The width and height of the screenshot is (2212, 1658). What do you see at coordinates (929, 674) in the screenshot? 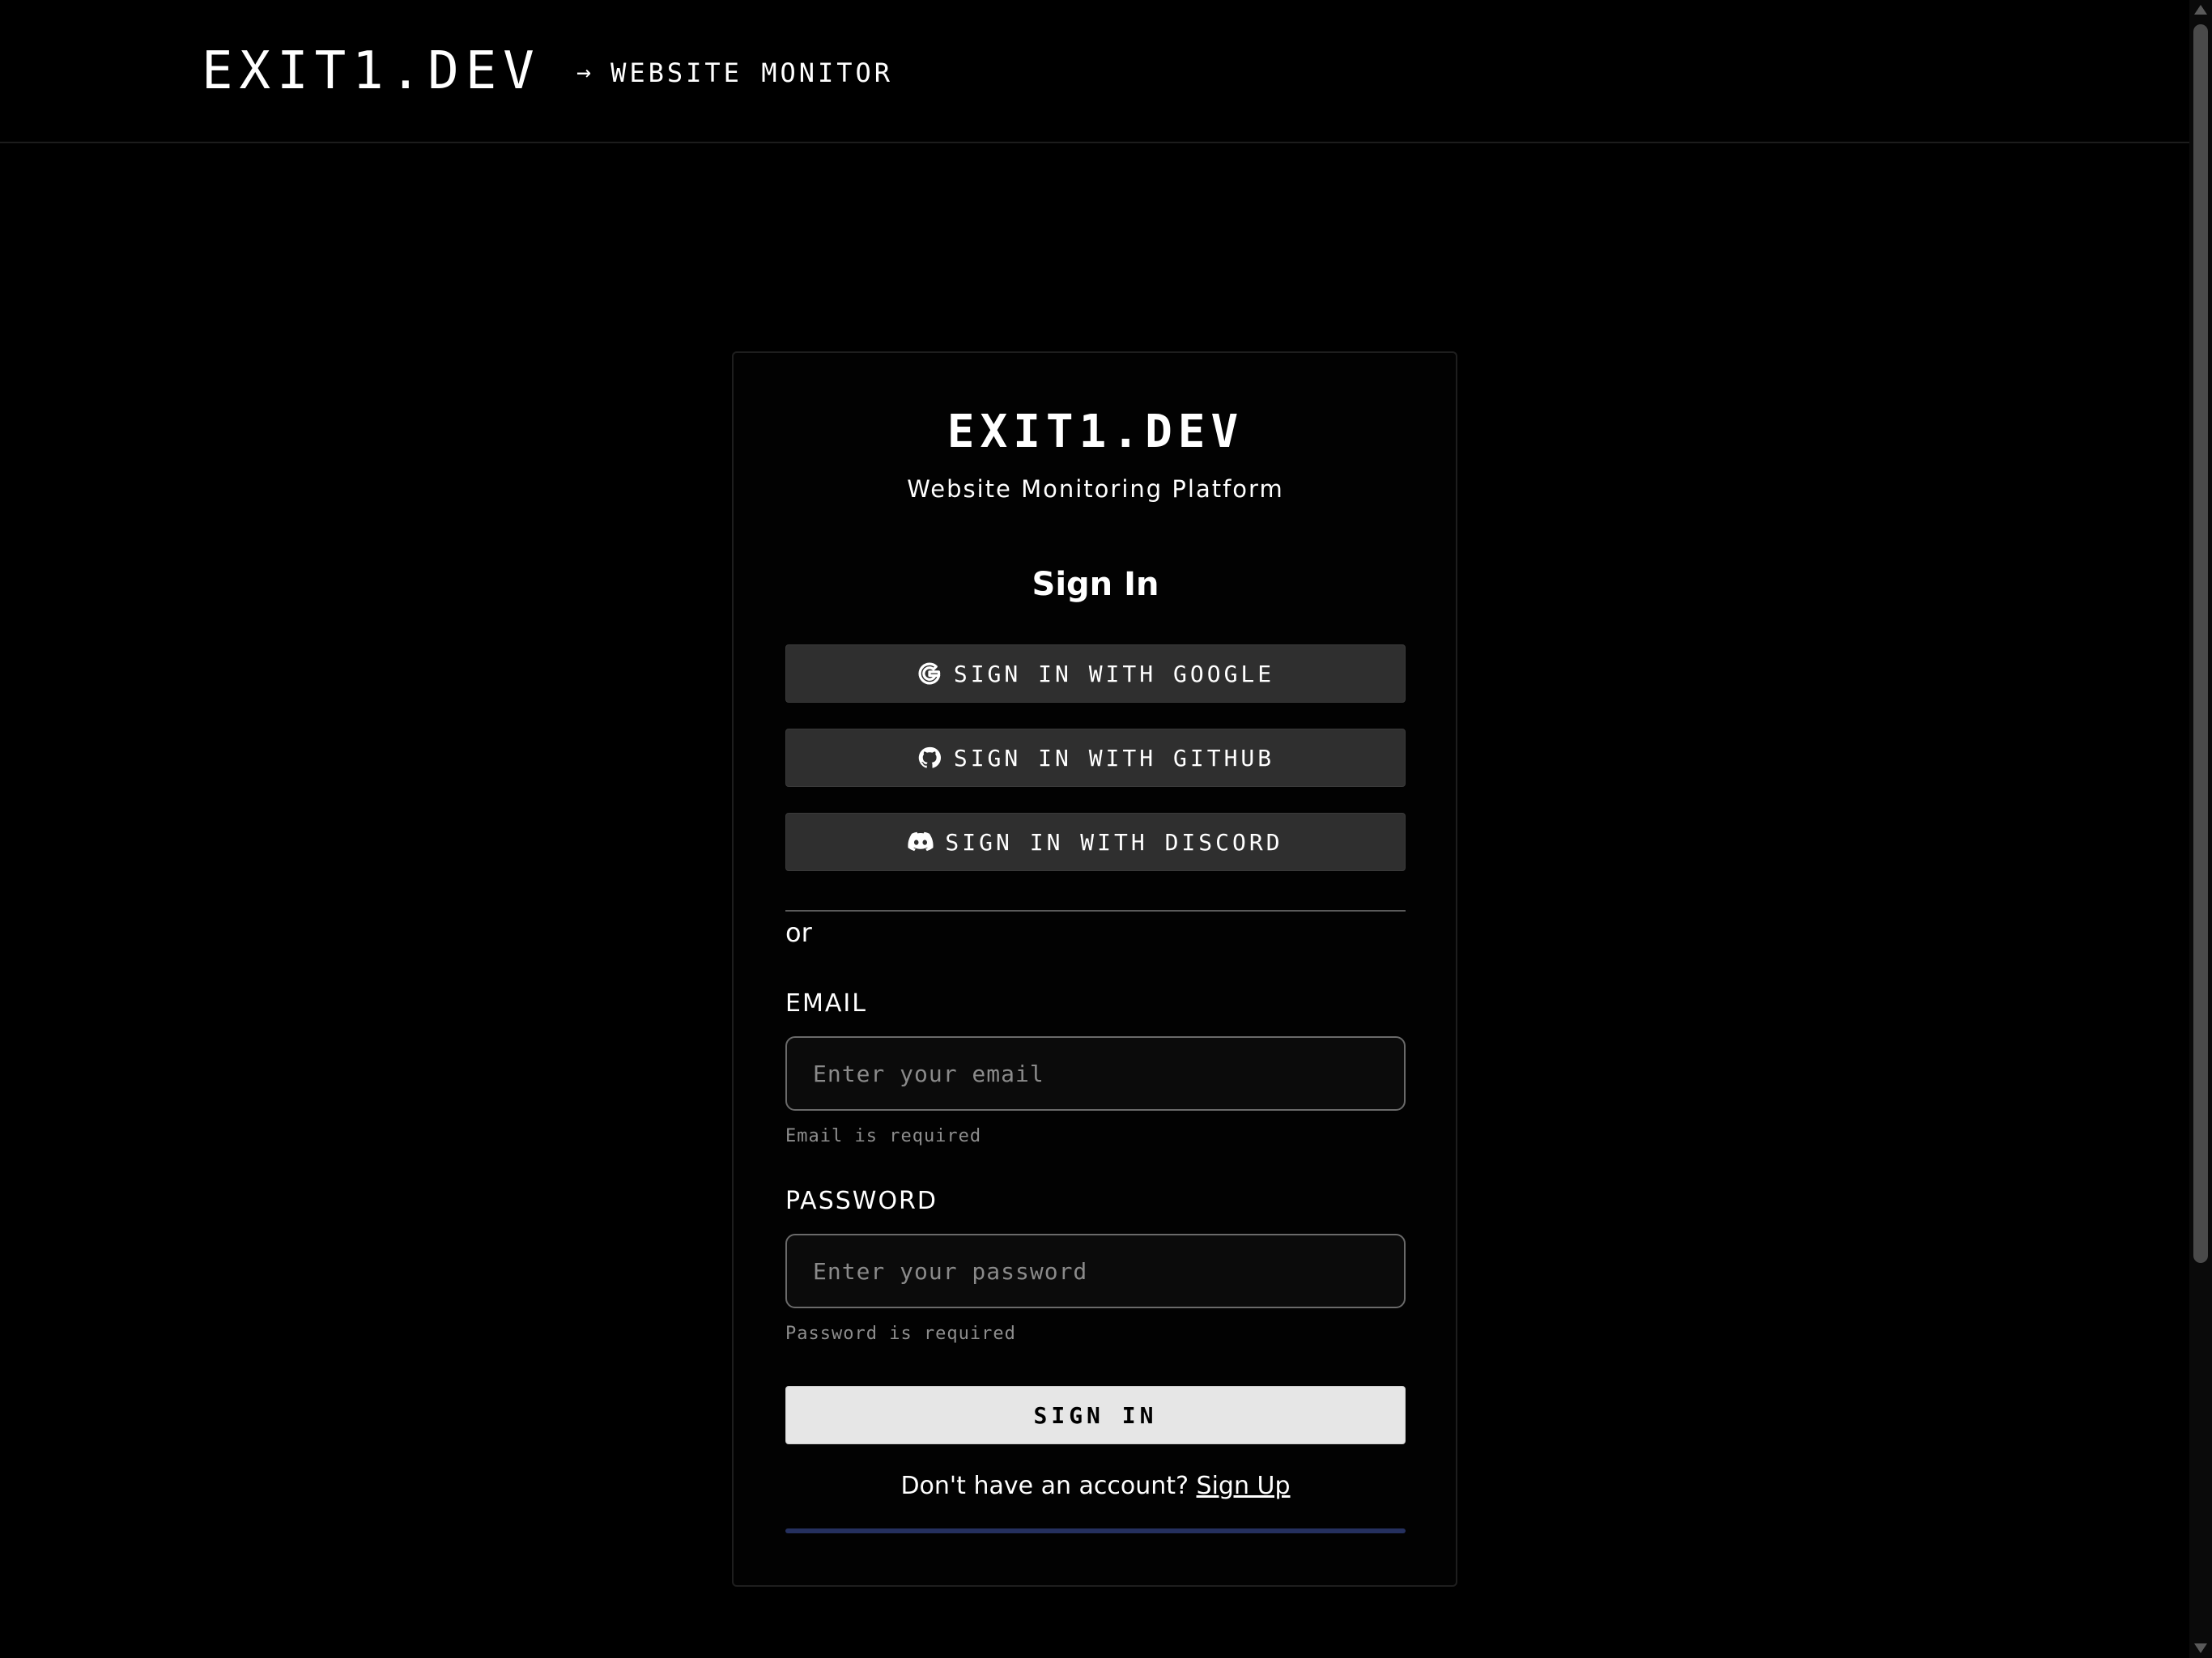
I see `google-icon` at bounding box center [929, 674].